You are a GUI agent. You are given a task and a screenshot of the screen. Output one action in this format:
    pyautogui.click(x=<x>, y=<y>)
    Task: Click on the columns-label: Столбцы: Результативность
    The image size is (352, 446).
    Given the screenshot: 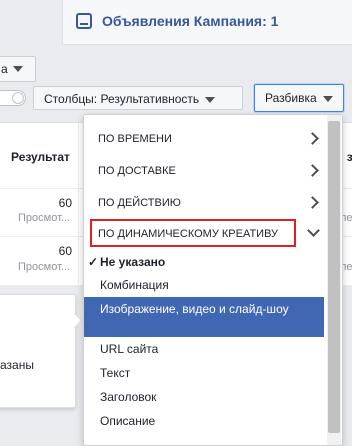 What is the action you would take?
    pyautogui.click(x=122, y=99)
    